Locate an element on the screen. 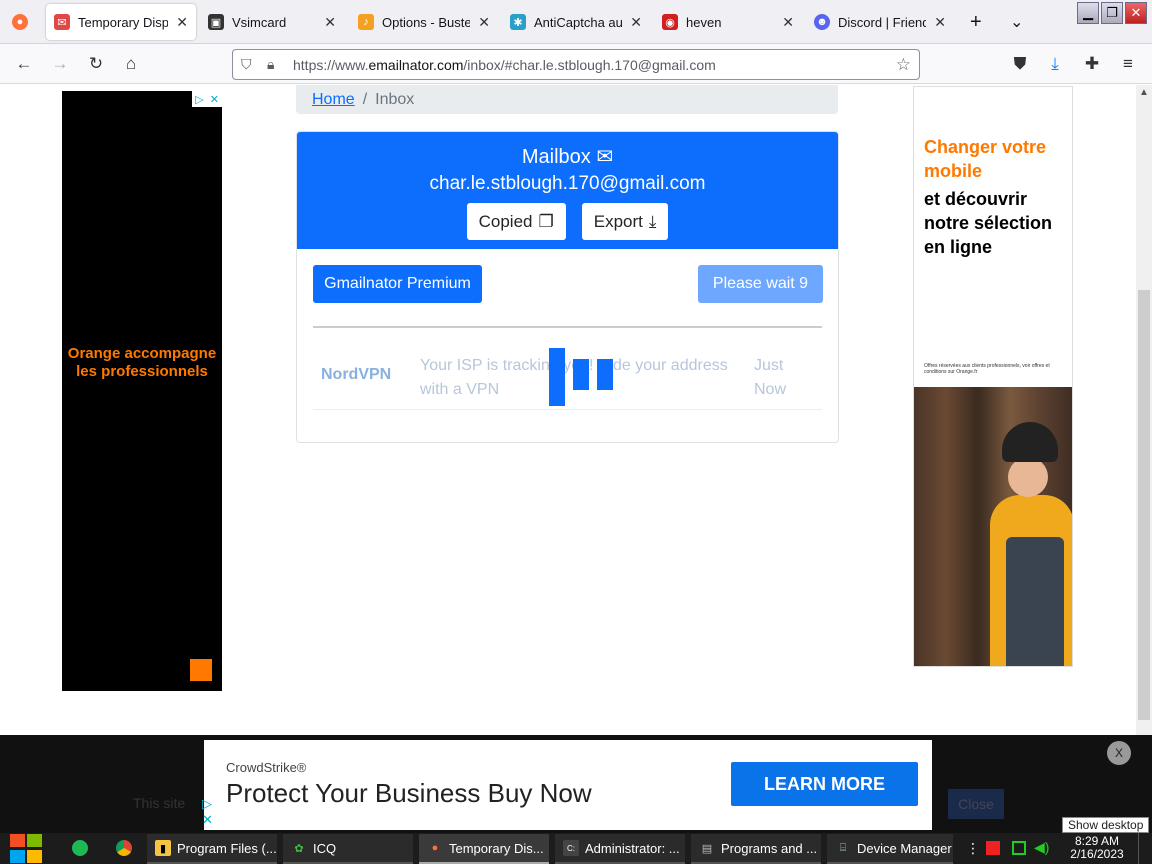  heven-icon: ◉ is located at coordinates (670, 22).